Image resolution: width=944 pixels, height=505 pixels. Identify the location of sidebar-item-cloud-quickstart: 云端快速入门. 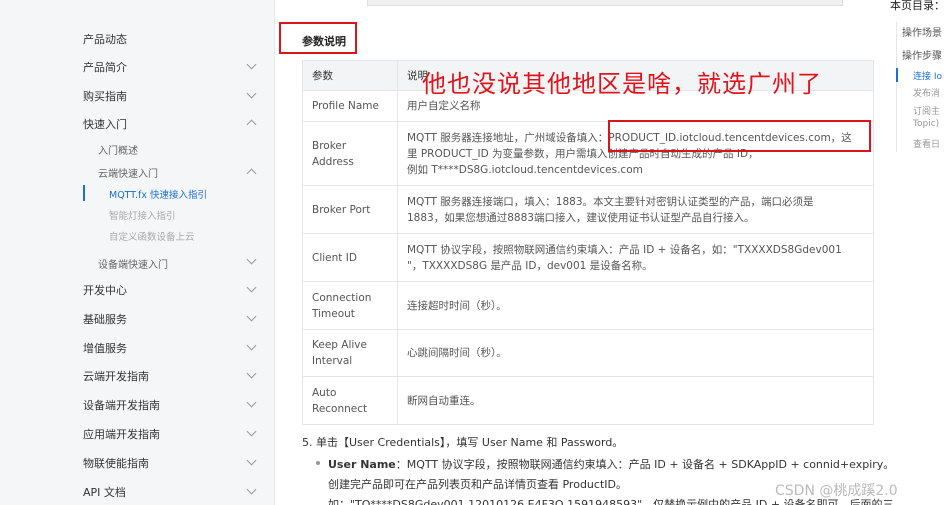
(128, 172).